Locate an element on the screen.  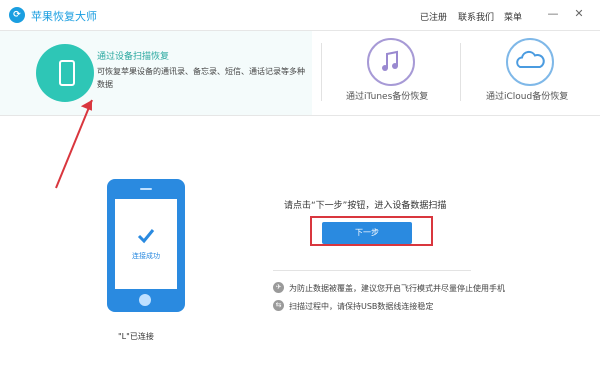
divider is located at coordinates (300, 115).